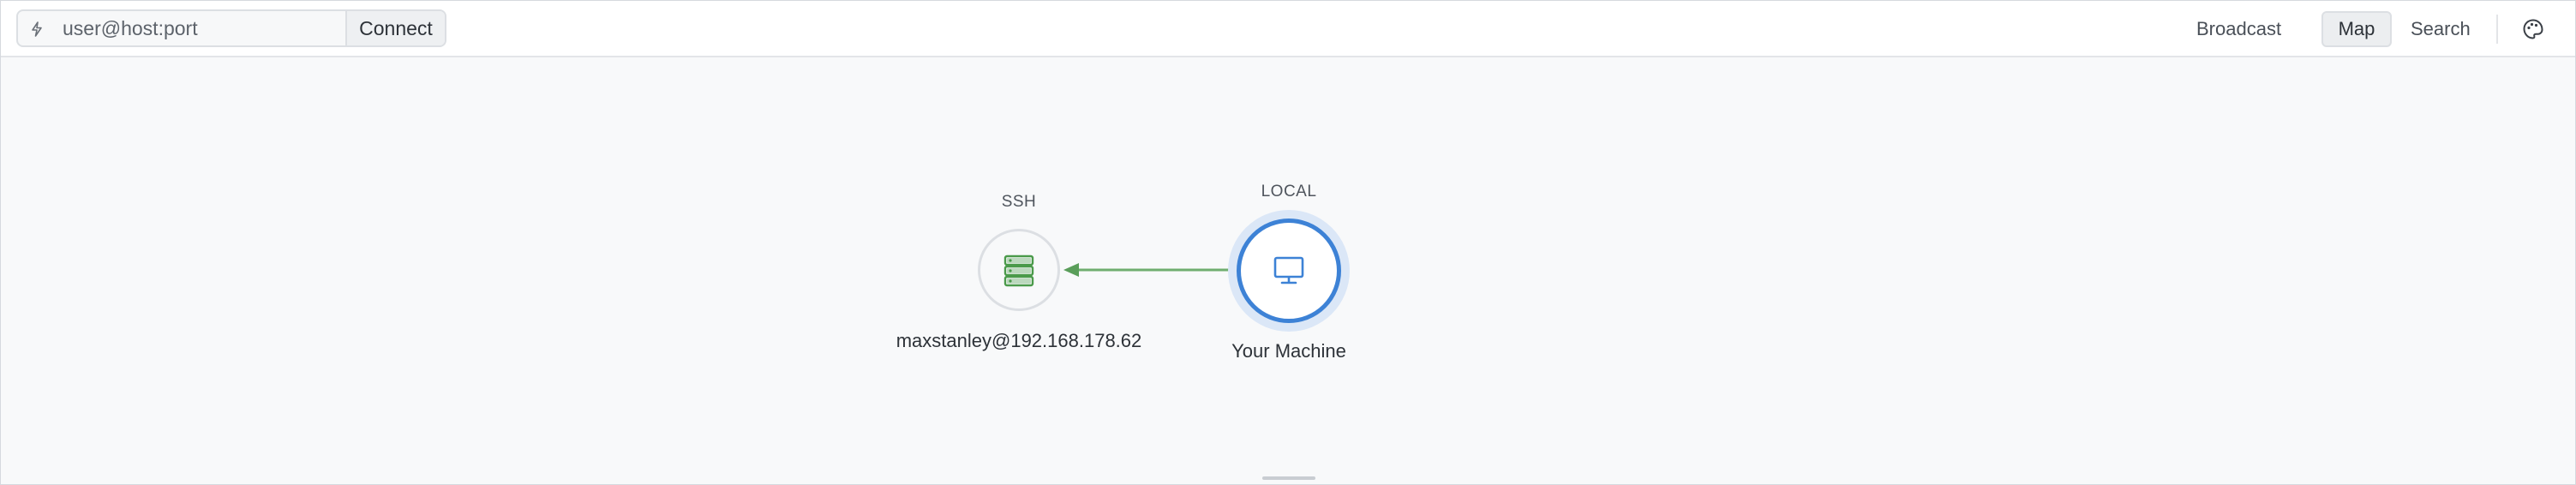  What do you see at coordinates (2238, 29) in the screenshot?
I see `nav-broadcast: Broadcast` at bounding box center [2238, 29].